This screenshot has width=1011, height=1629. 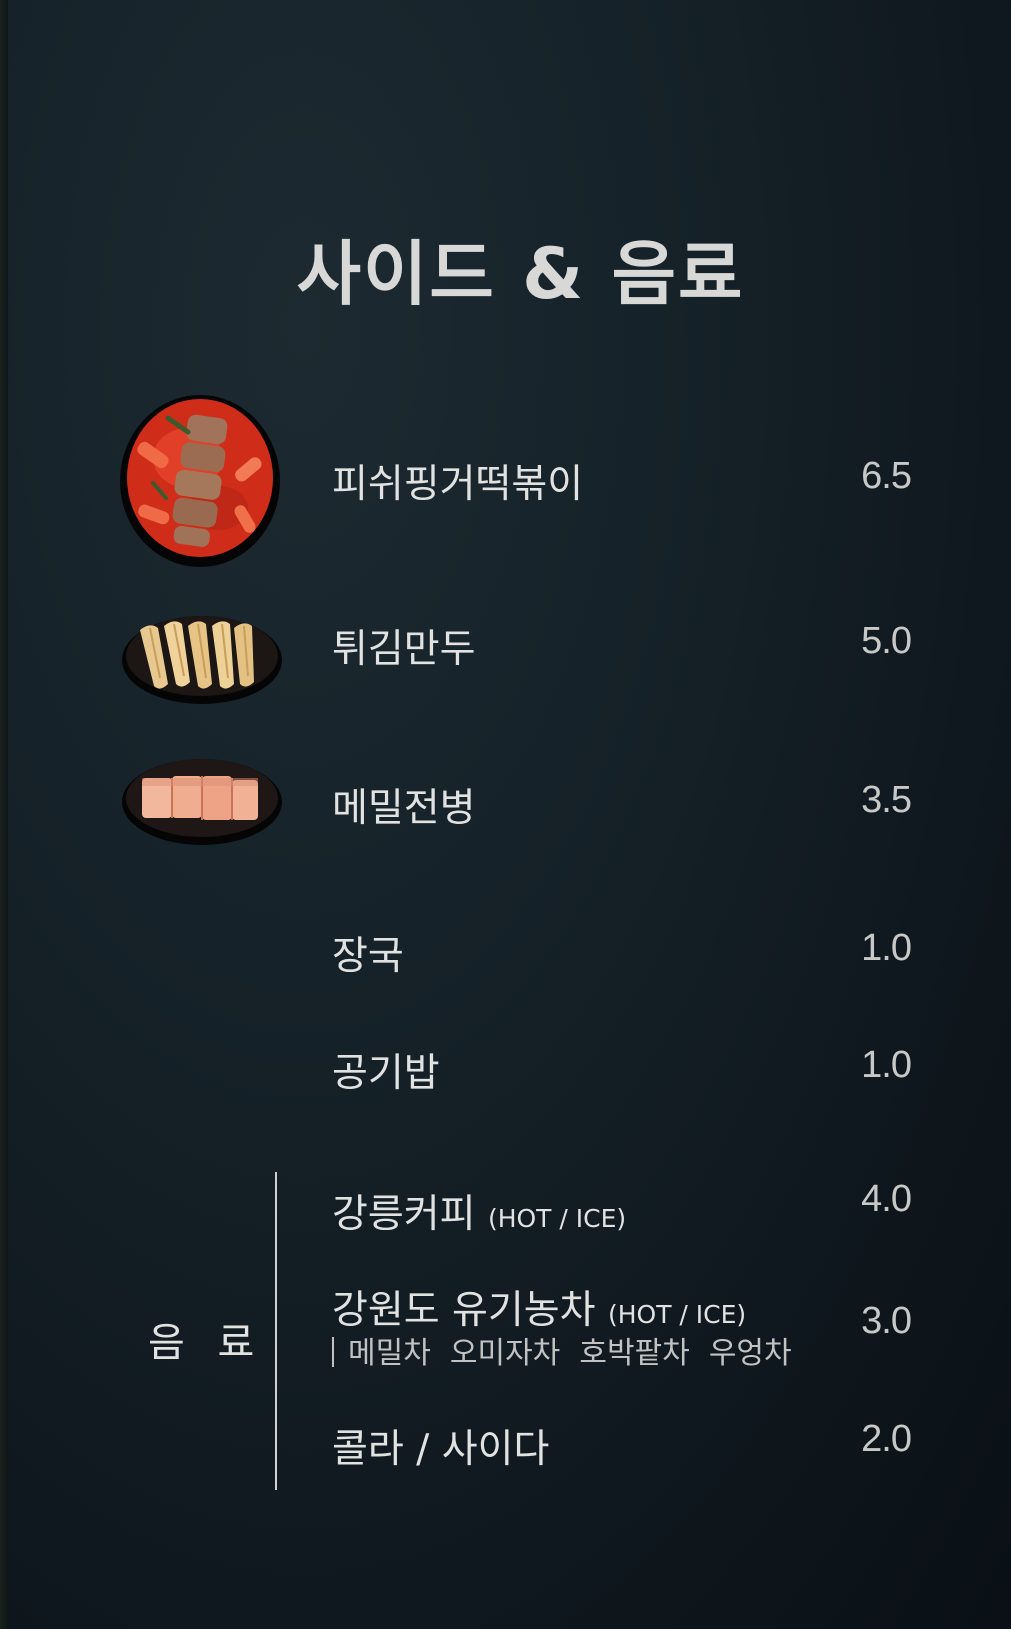 What do you see at coordinates (200, 481) in the screenshot?
I see `fish-finger-tteokbokki-photo` at bounding box center [200, 481].